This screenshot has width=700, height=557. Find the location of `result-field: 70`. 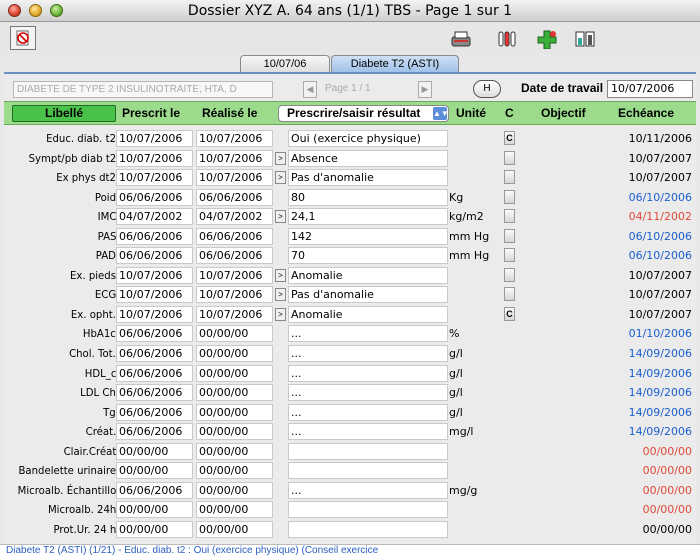

result-field: 70 is located at coordinates (368, 256).